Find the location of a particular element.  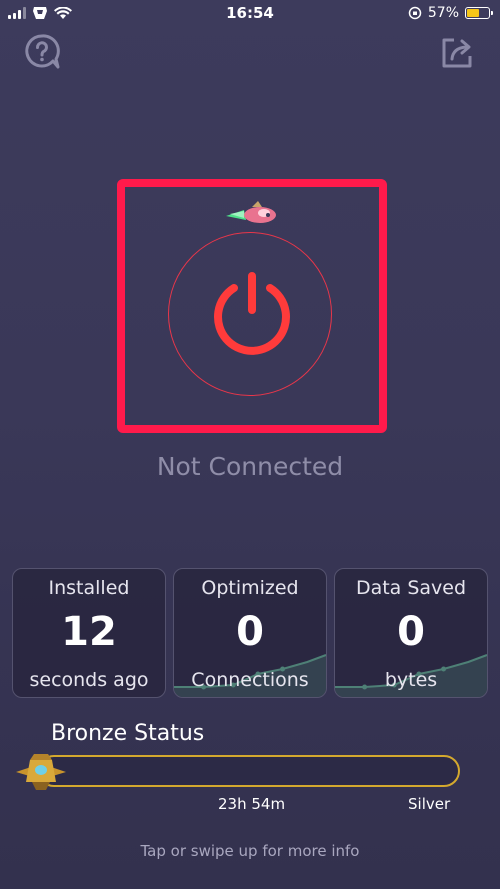

orientation-lock-icon is located at coordinates (415, 13).